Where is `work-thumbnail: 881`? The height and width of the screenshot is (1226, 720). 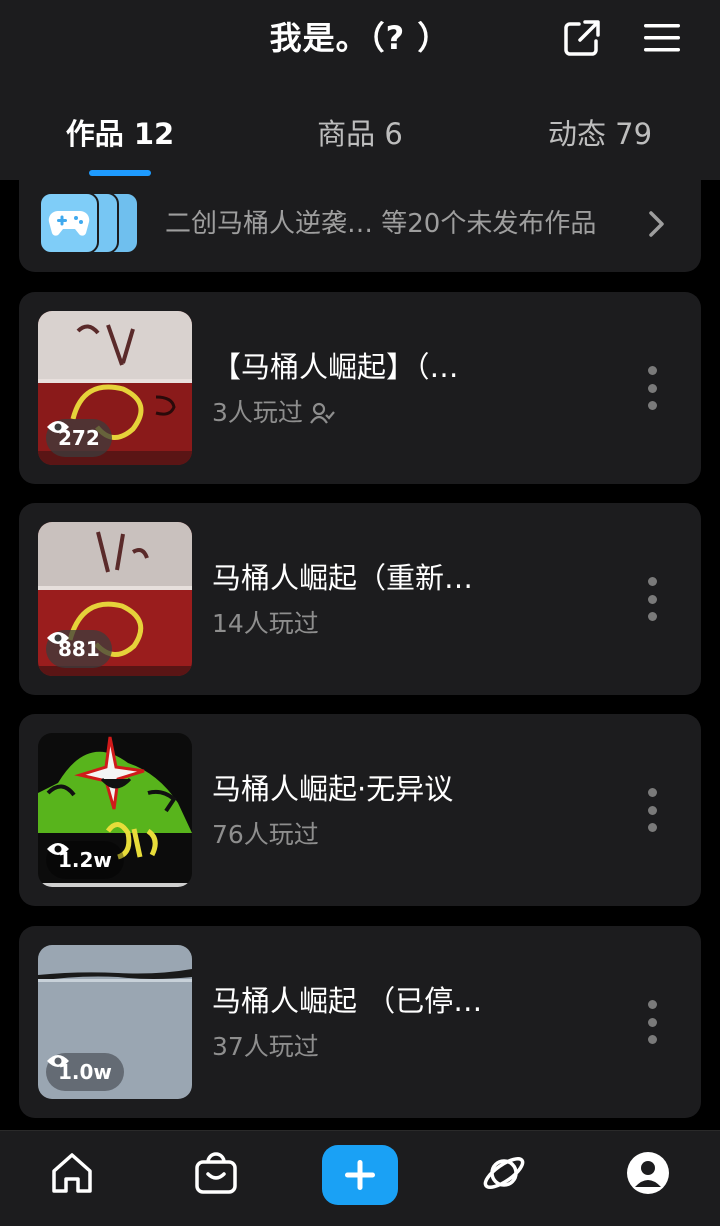
work-thumbnail: 881 is located at coordinates (115, 599).